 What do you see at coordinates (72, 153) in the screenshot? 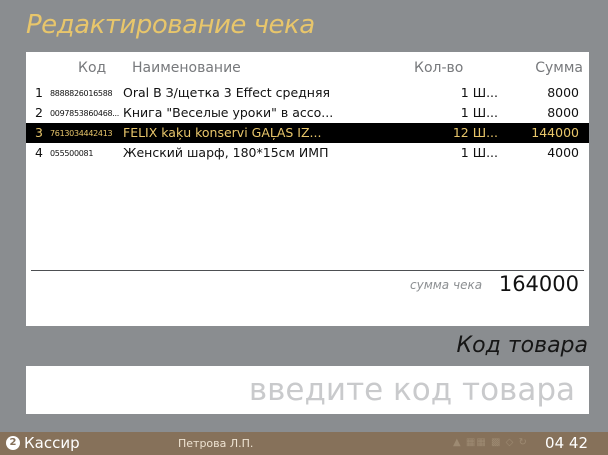
I see `item-code: 055500081` at bounding box center [72, 153].